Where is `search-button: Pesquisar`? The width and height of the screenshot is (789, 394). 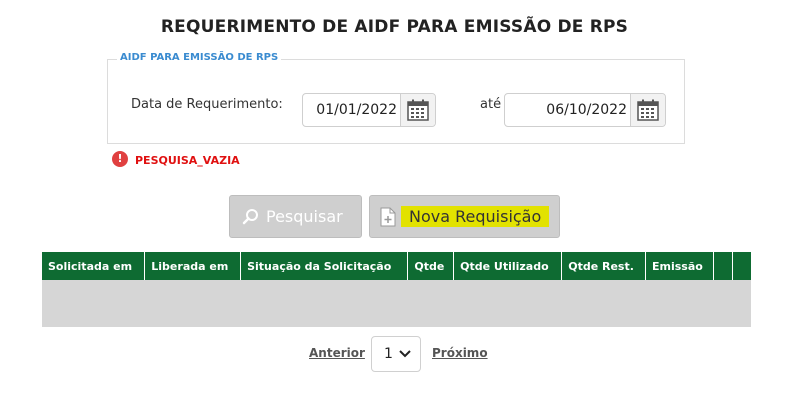
search-button: Pesquisar is located at coordinates (295, 216).